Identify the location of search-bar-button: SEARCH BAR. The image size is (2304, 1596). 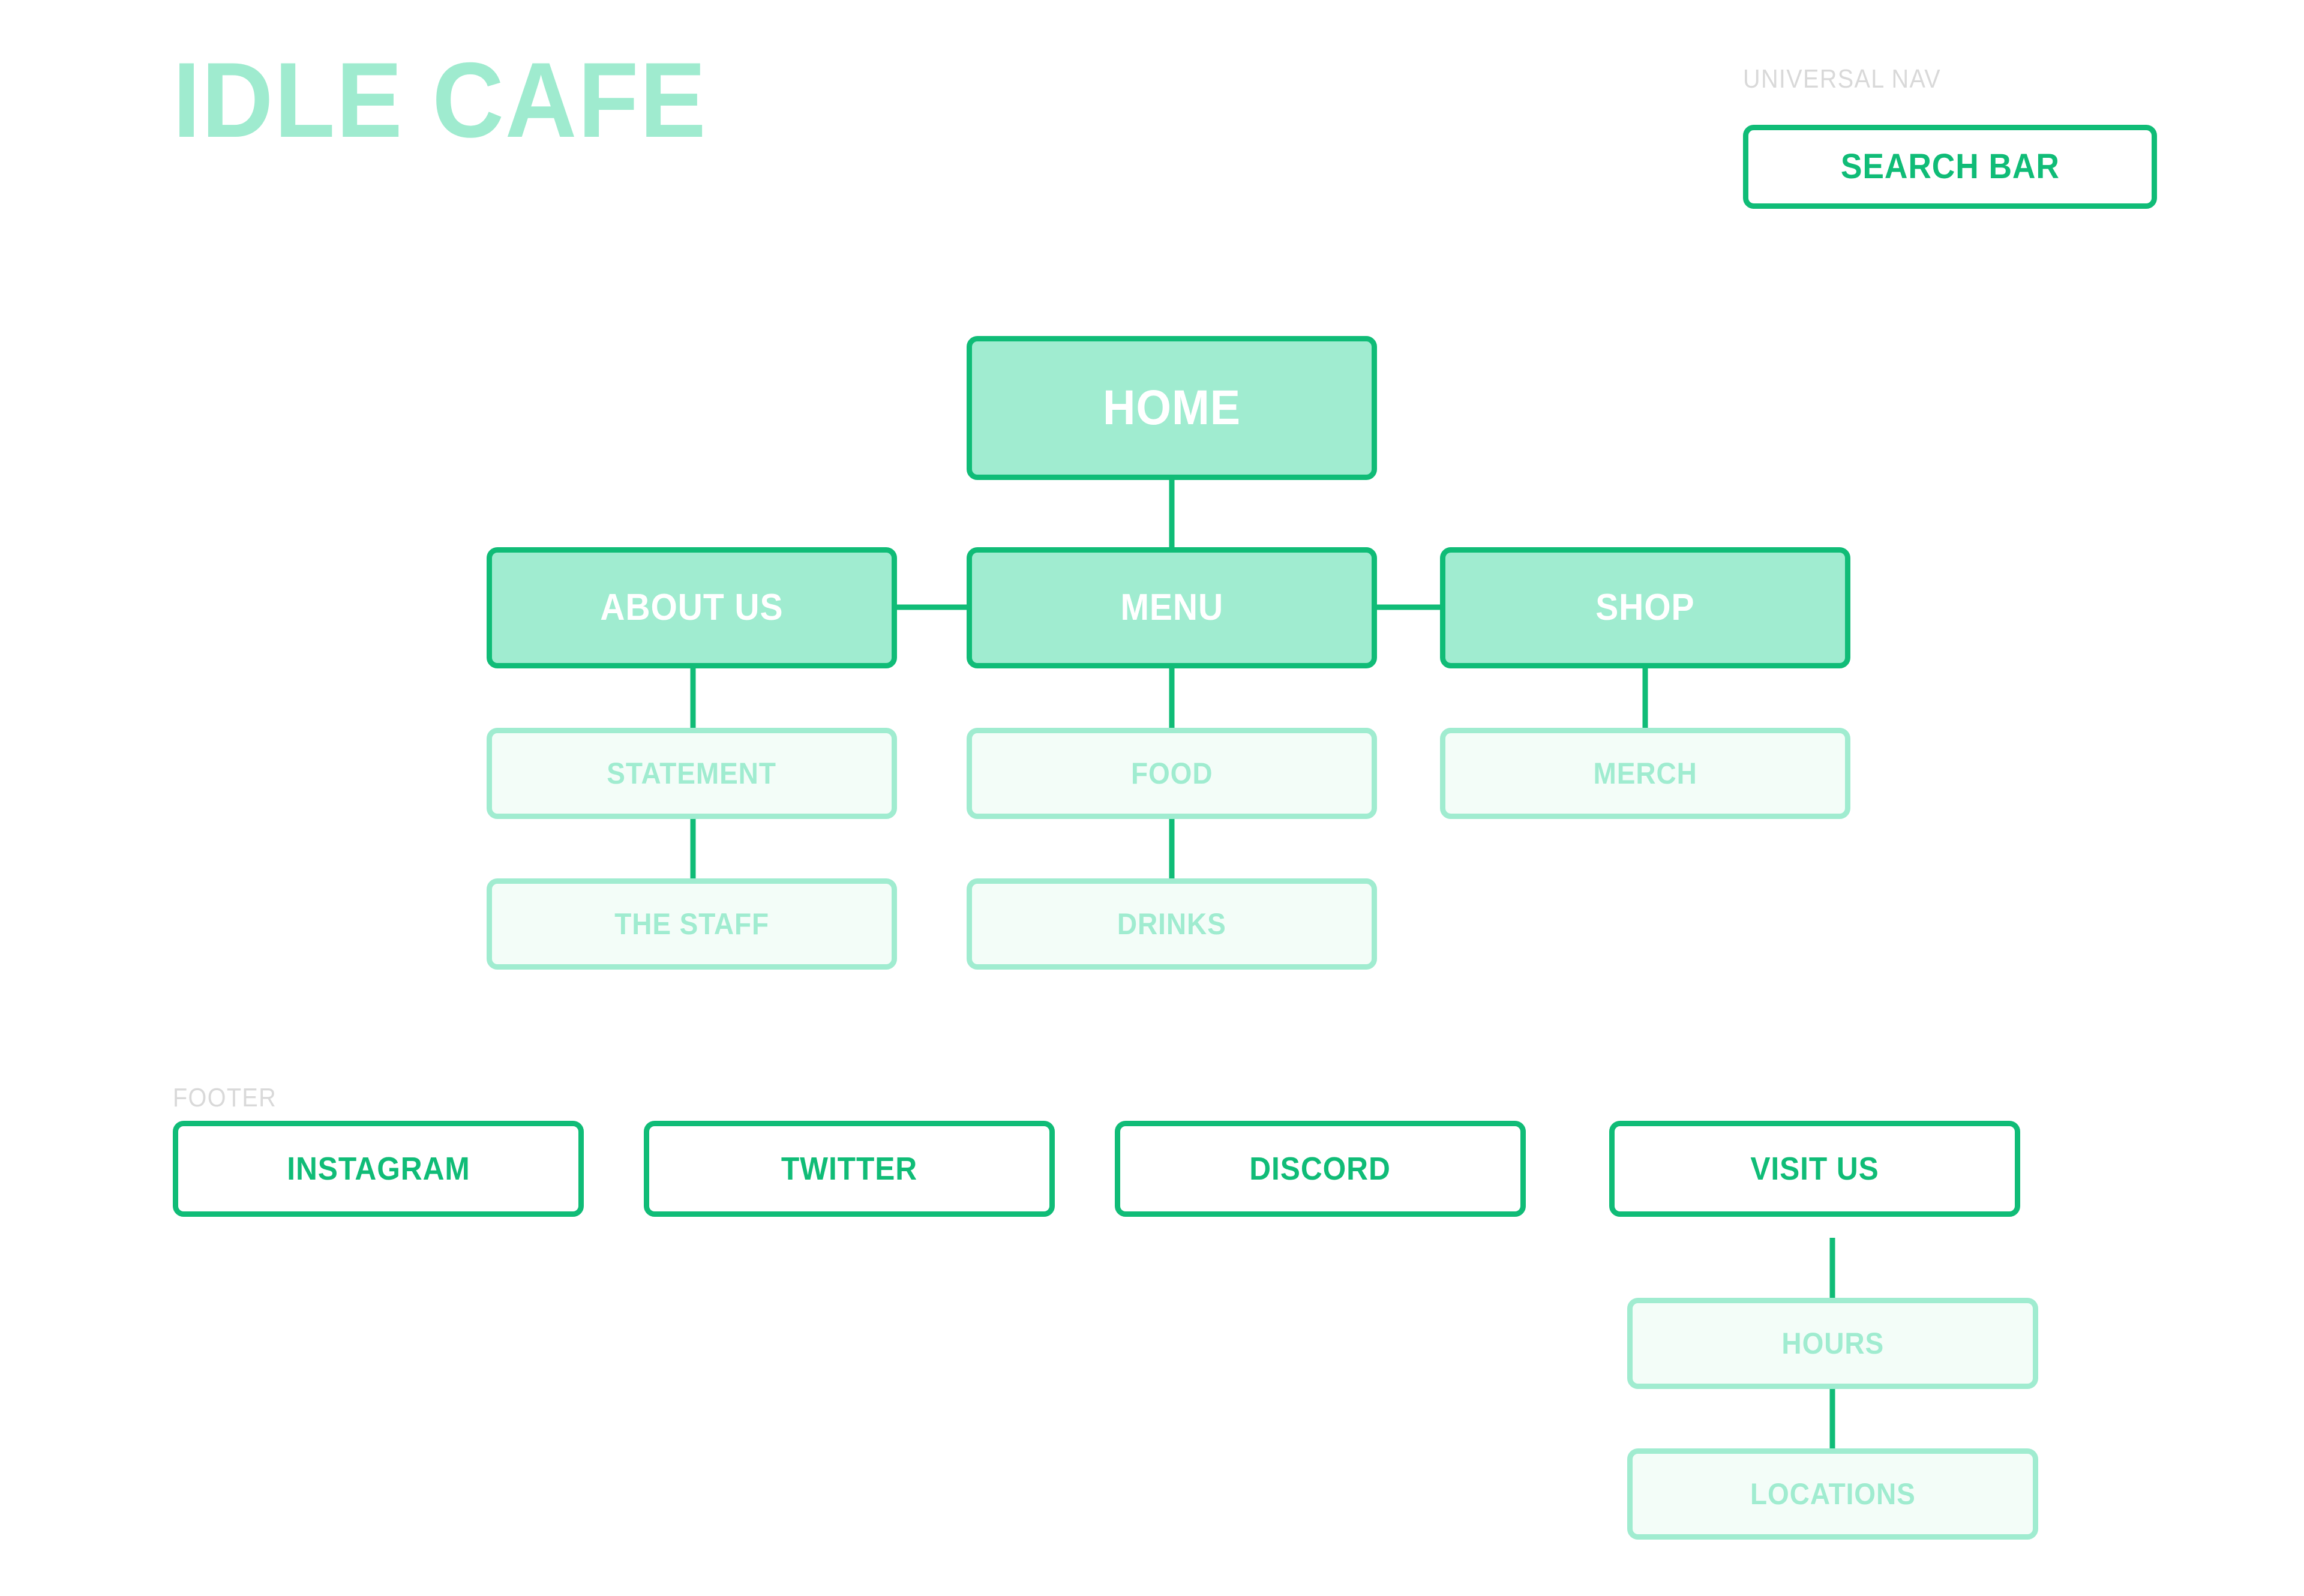
(1950, 167).